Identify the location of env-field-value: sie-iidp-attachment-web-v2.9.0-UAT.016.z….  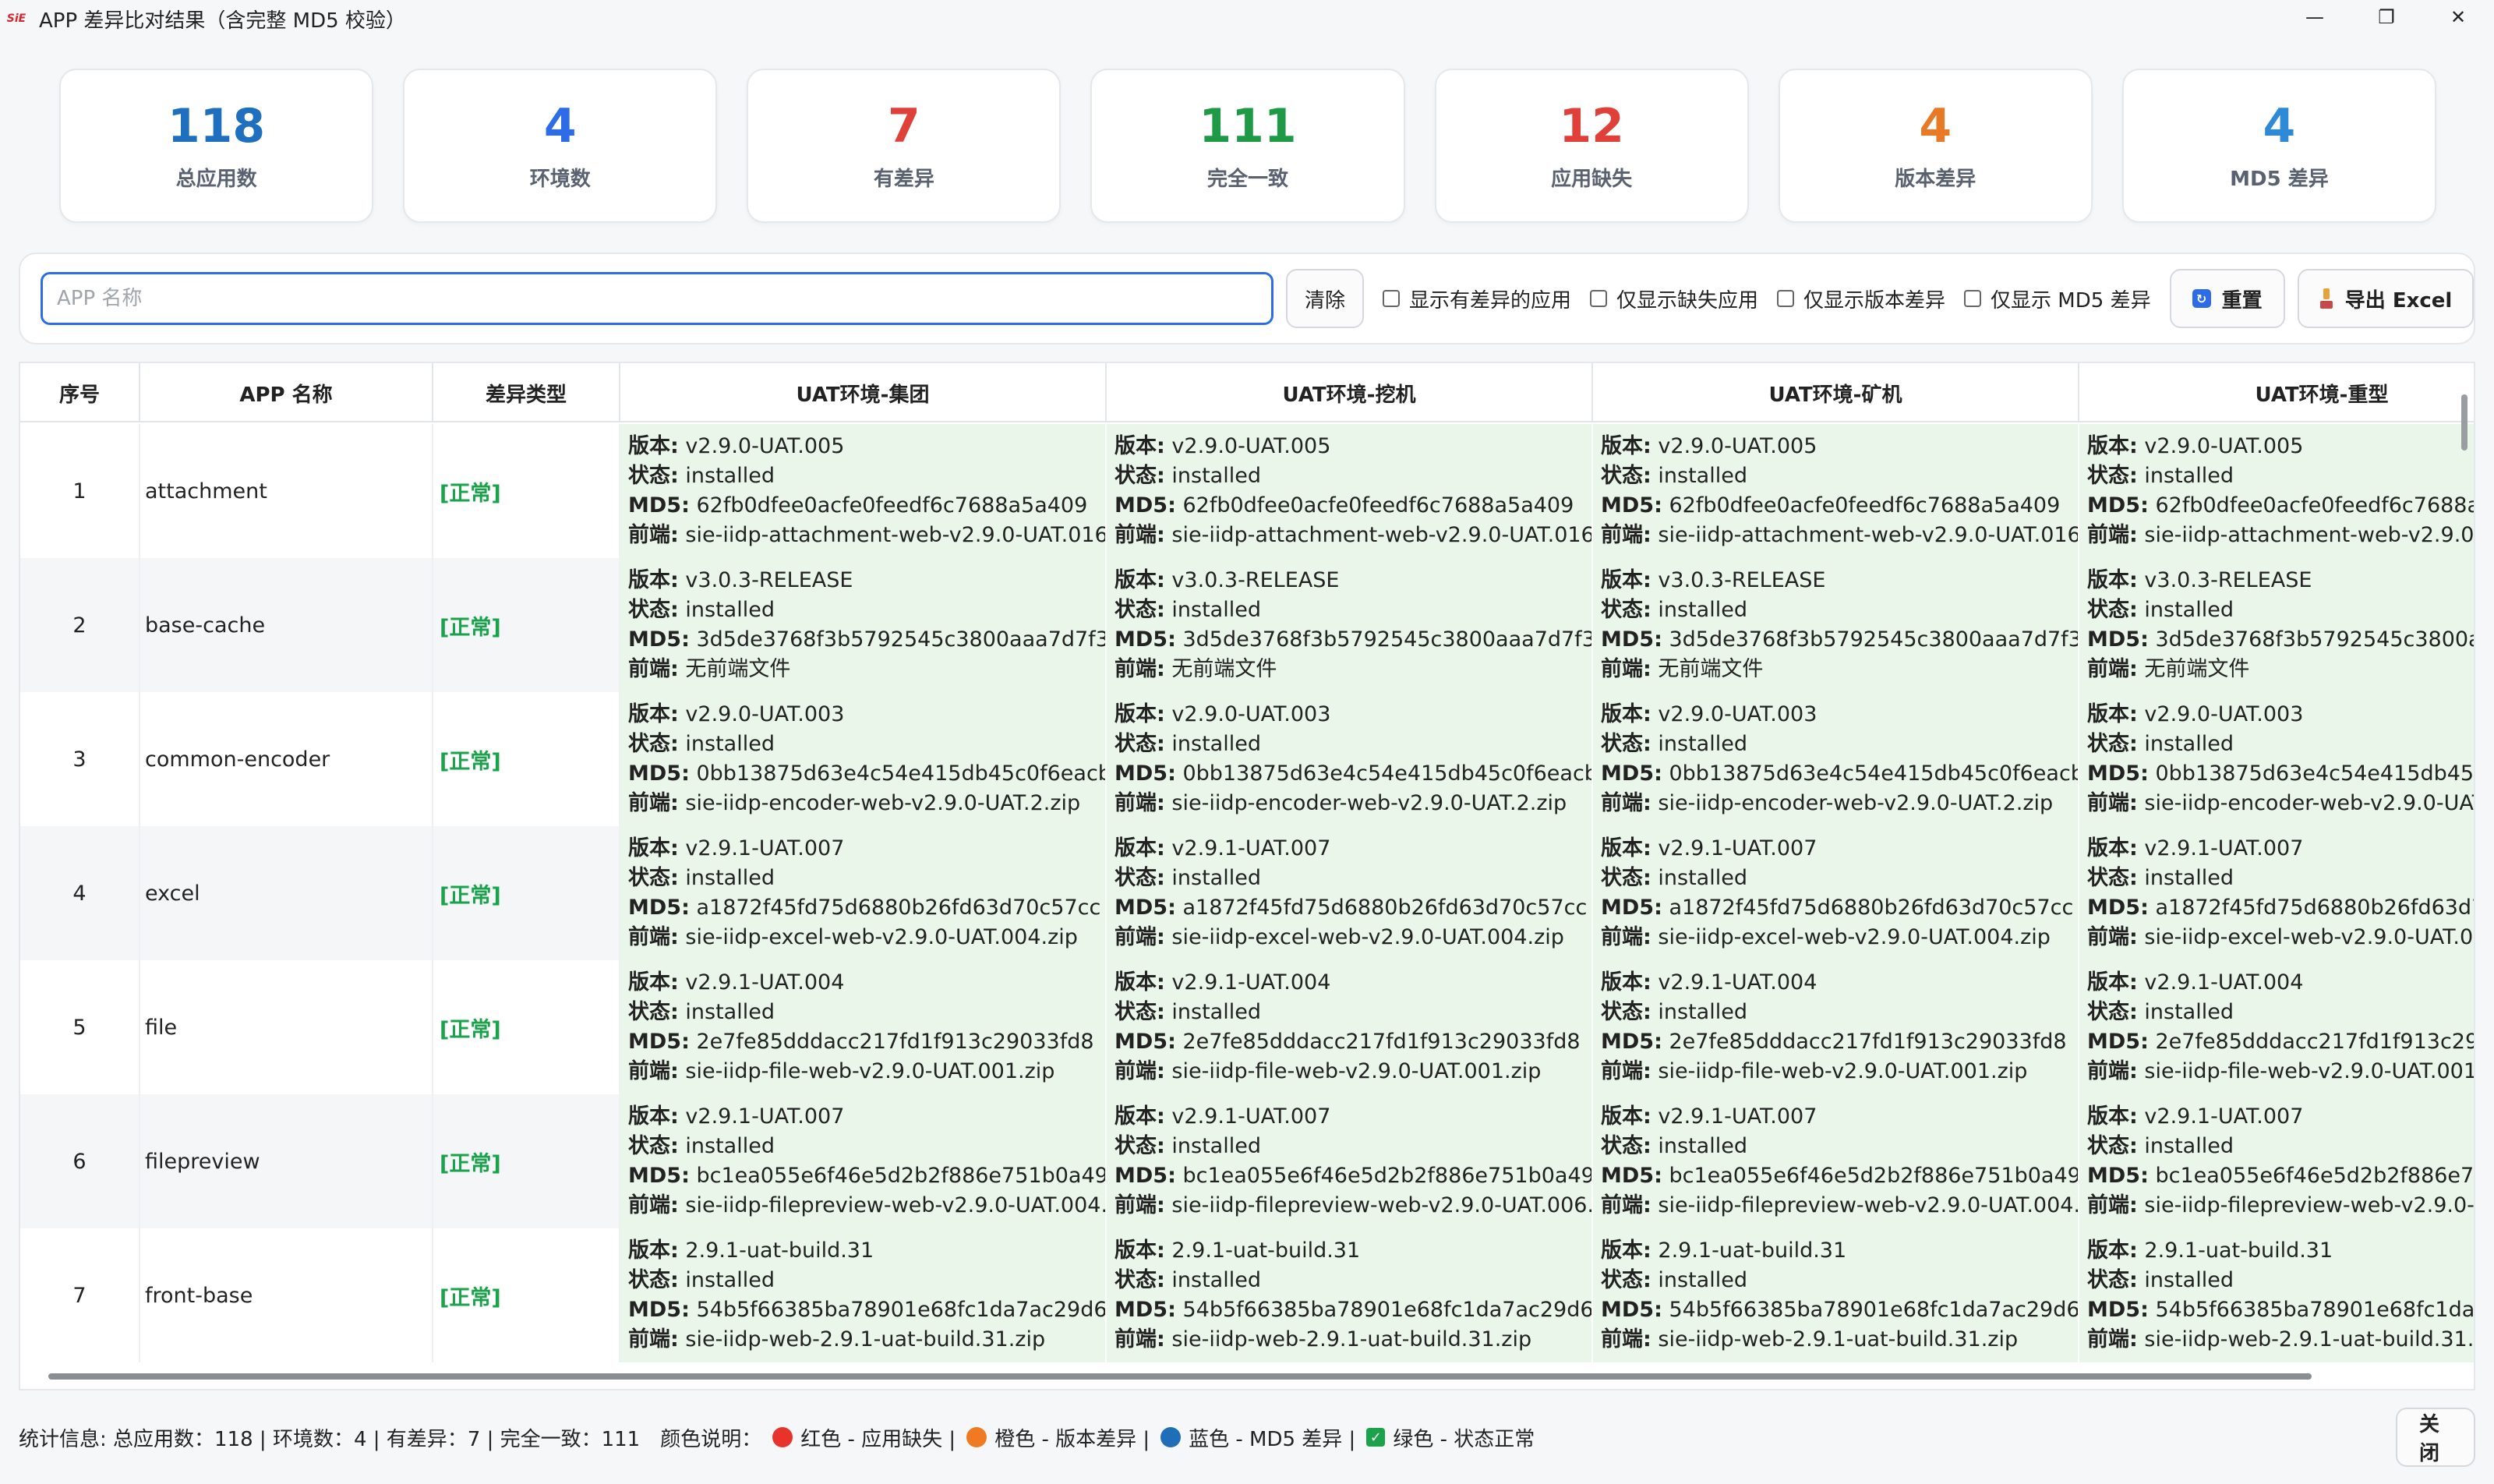
(1382, 535).